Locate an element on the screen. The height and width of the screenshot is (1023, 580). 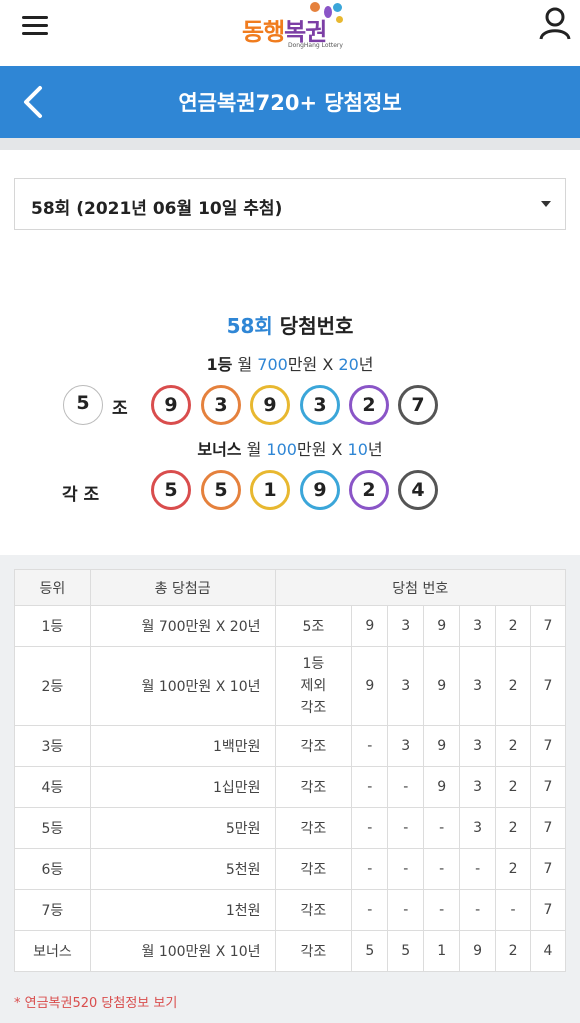
user-icon is located at coordinates (555, 23).